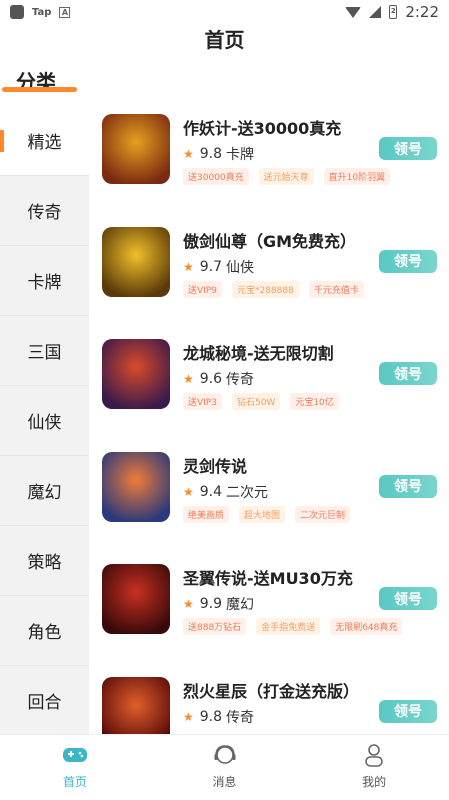 This screenshot has height=800, width=449. I want to click on game-rating: ★ 9.8 卡牌, so click(218, 154).